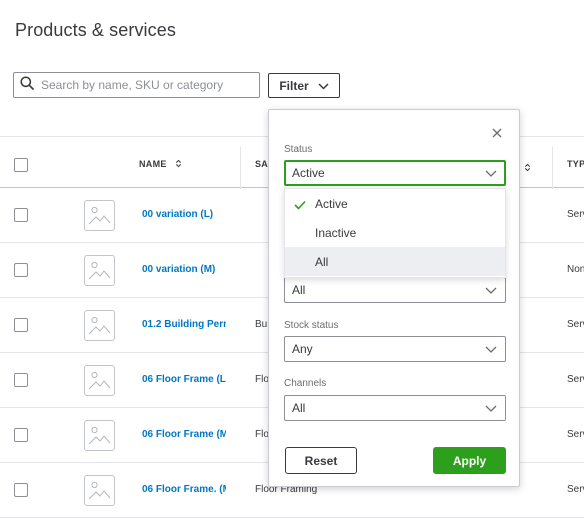 This screenshot has height=518, width=584. I want to click on apply-button: Apply, so click(469, 460).